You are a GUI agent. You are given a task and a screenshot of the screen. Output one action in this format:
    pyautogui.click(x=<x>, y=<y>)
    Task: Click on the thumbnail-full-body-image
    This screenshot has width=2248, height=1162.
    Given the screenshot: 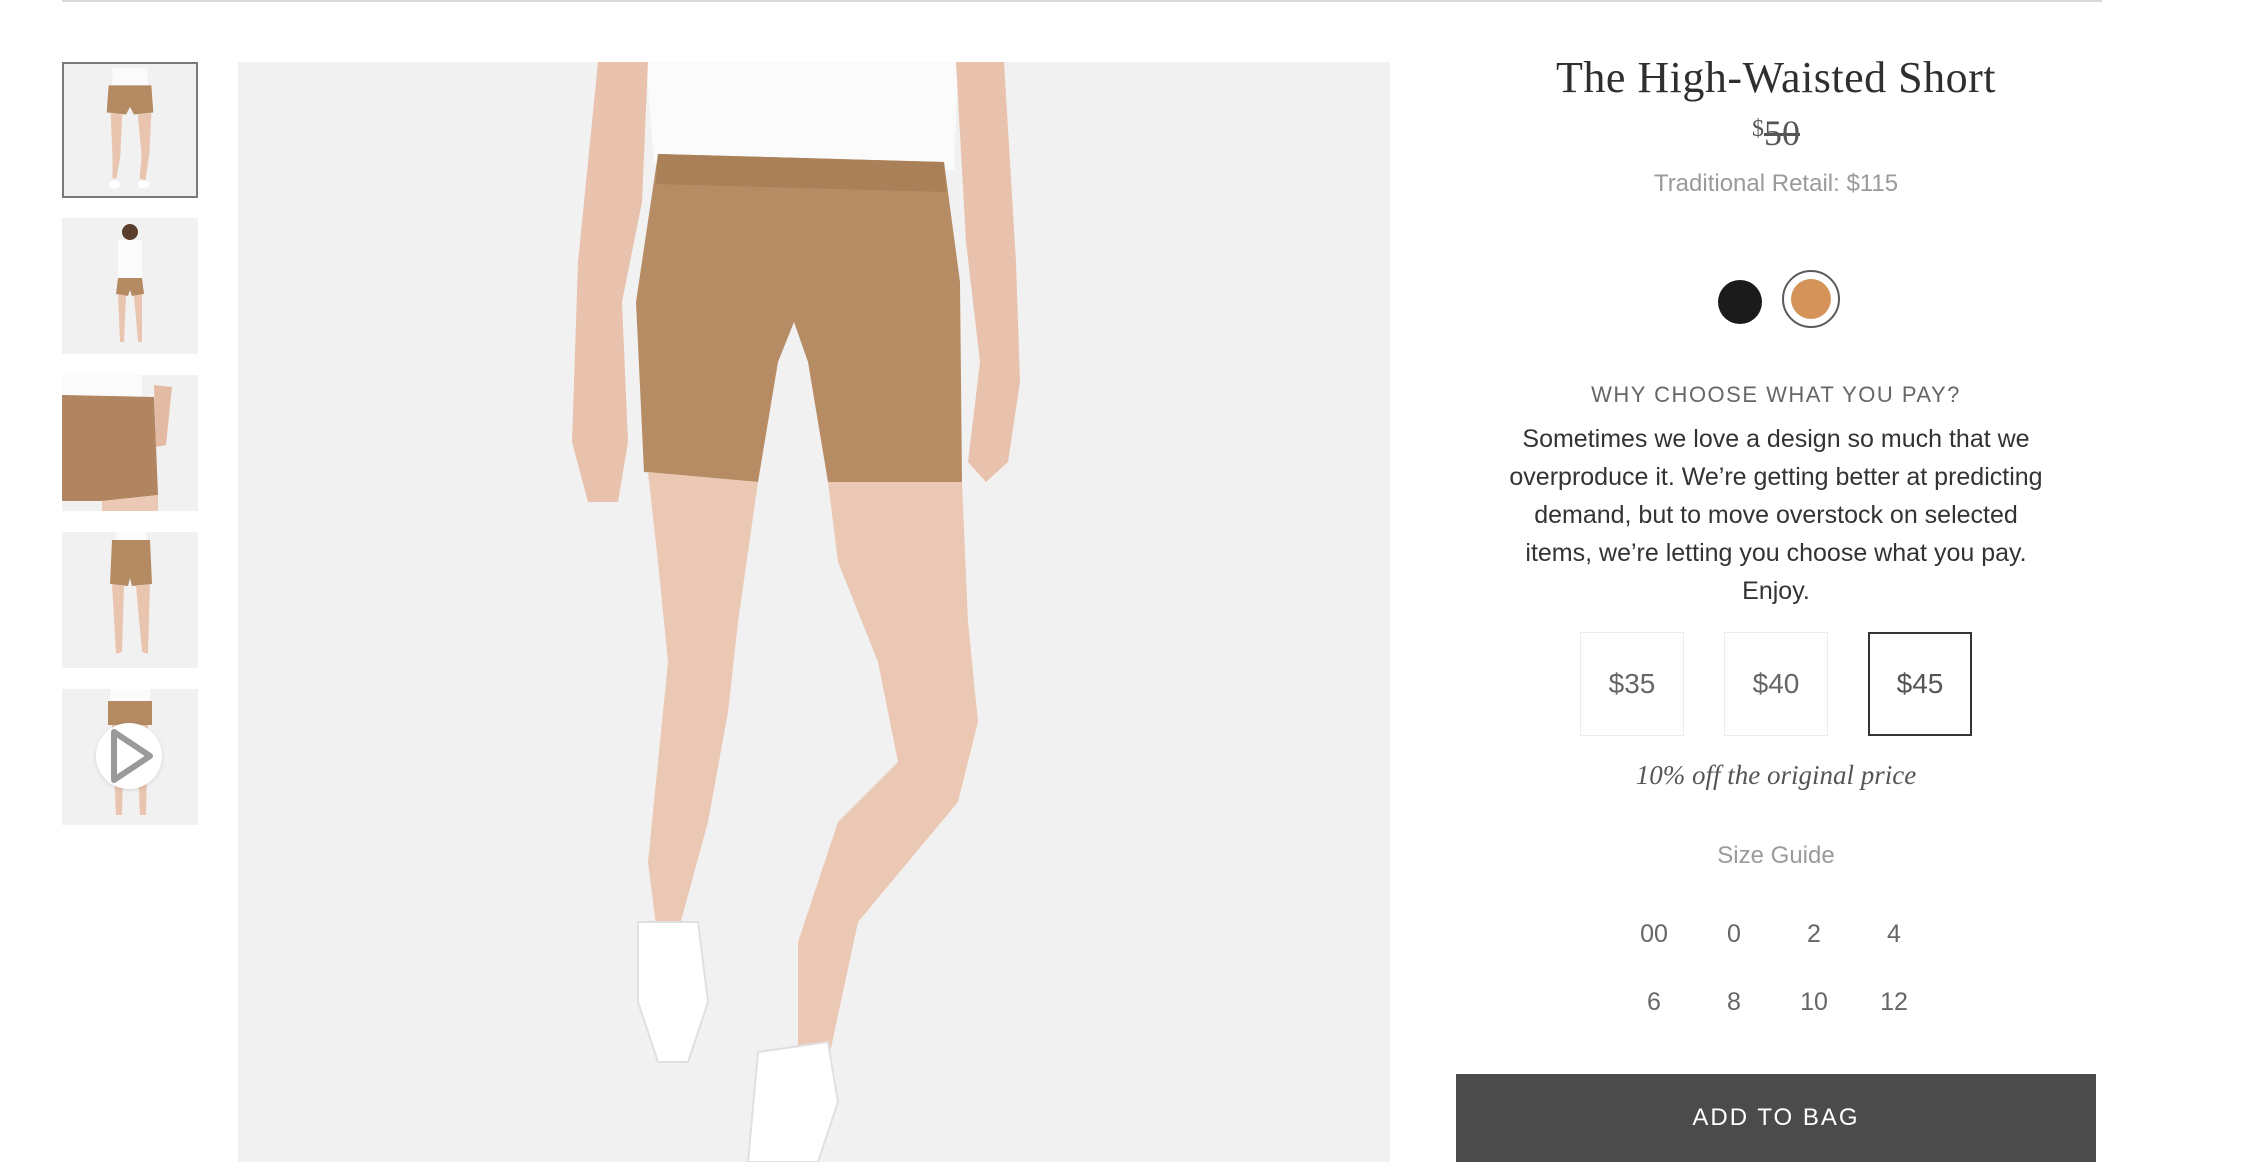 What is the action you would take?
    pyautogui.click(x=130, y=286)
    